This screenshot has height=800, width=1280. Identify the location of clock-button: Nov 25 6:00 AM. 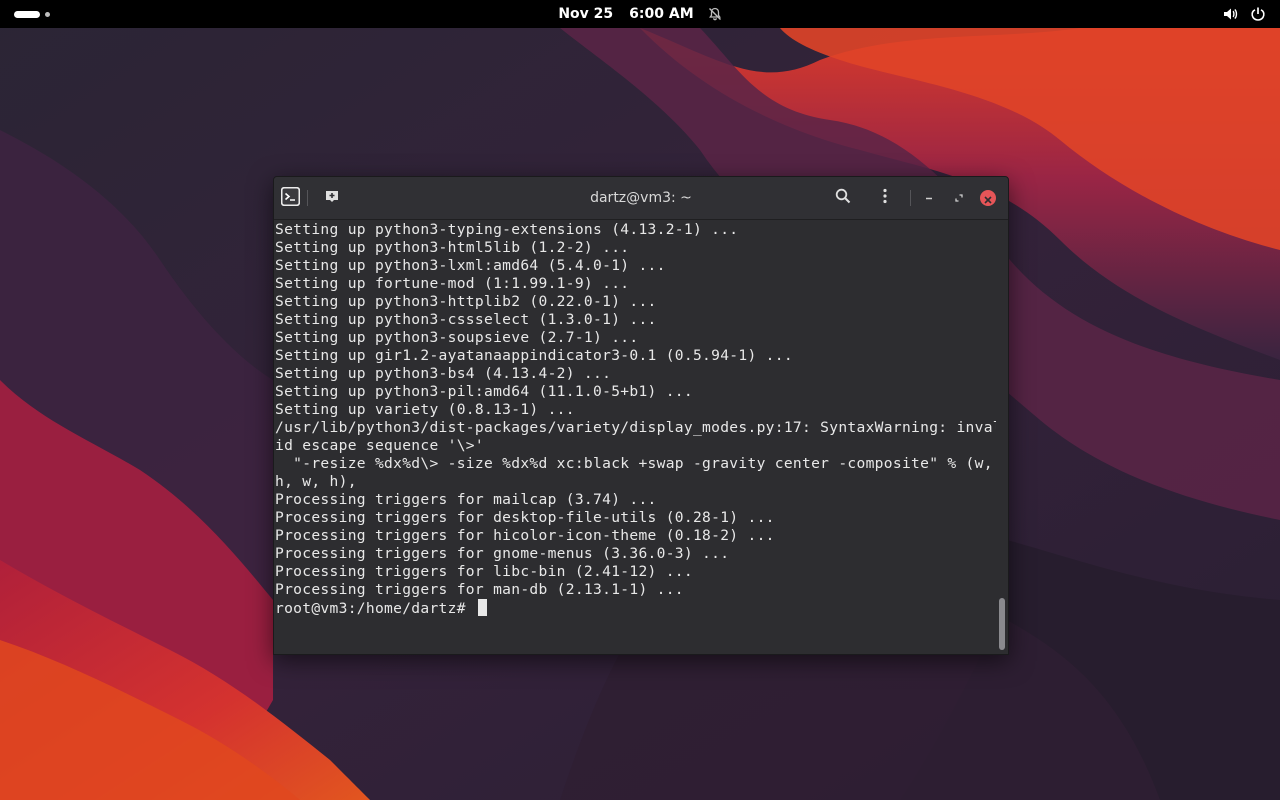
(639, 14).